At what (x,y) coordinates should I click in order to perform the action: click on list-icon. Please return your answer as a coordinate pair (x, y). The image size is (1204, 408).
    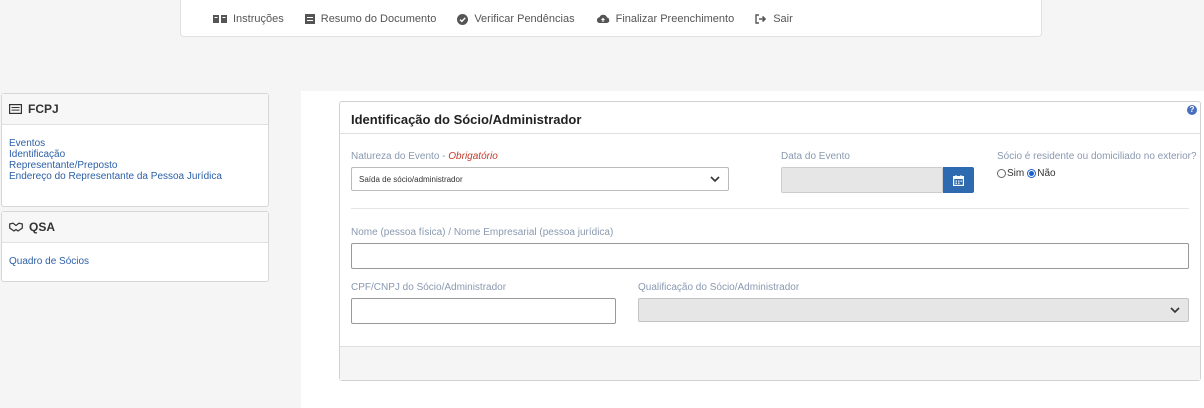
    Looking at the image, I should click on (309, 19).